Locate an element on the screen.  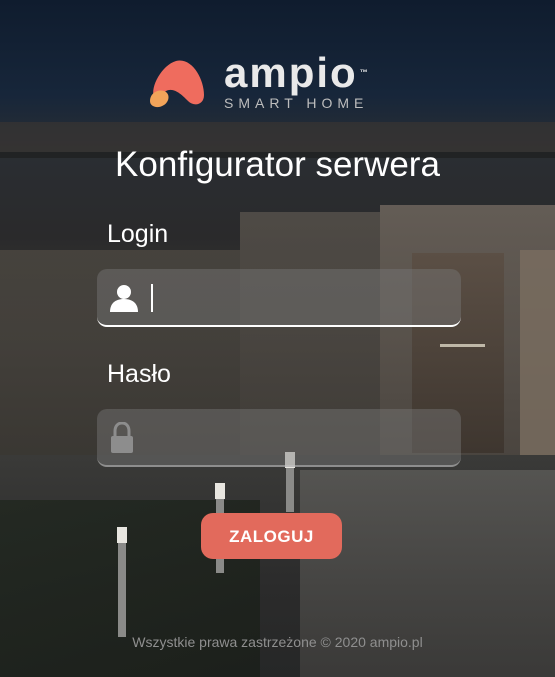
ampio-mark-icon is located at coordinates (177, 84).